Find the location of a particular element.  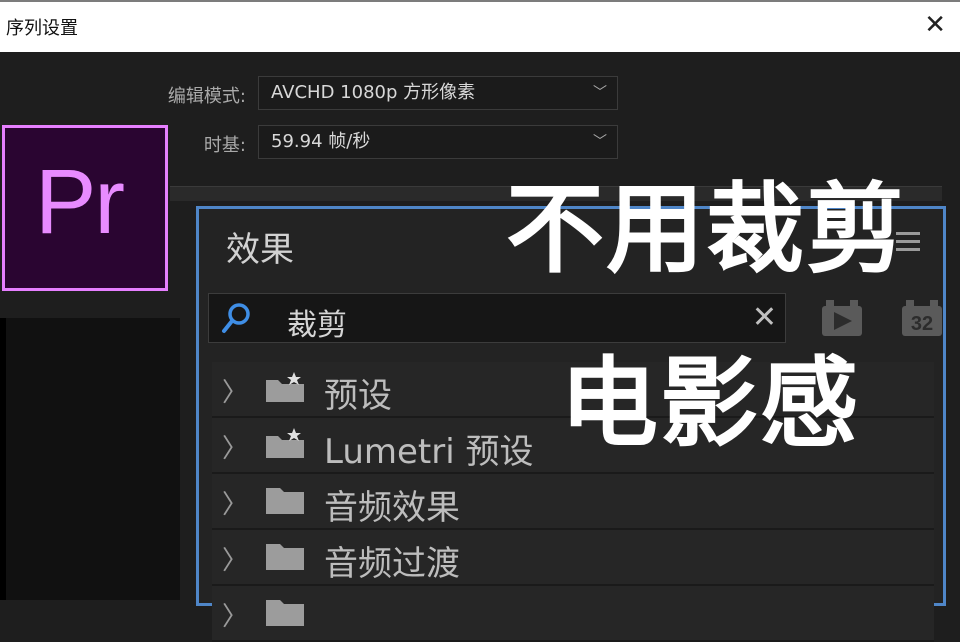

left-panel-edge is located at coordinates (3, 459).